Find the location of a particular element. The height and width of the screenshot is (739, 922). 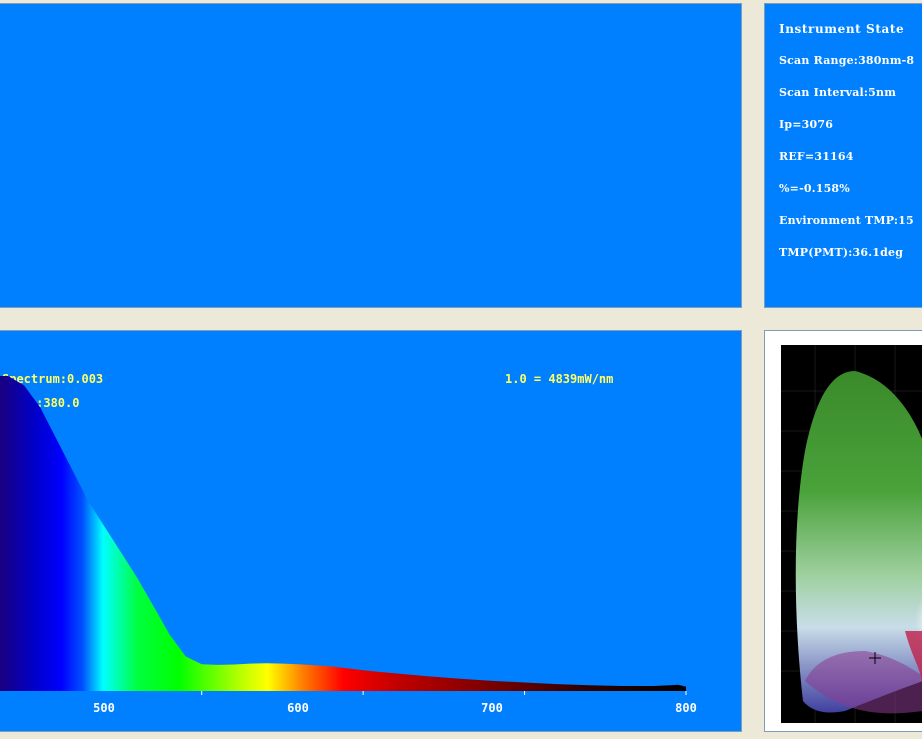

cie-chromaticity-panel is located at coordinates (843, 531).